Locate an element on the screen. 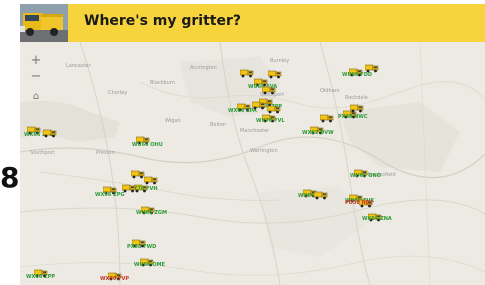 This screenshot has width=485, height=285. gritter-label: WX62 DVW is located at coordinates (318, 133).